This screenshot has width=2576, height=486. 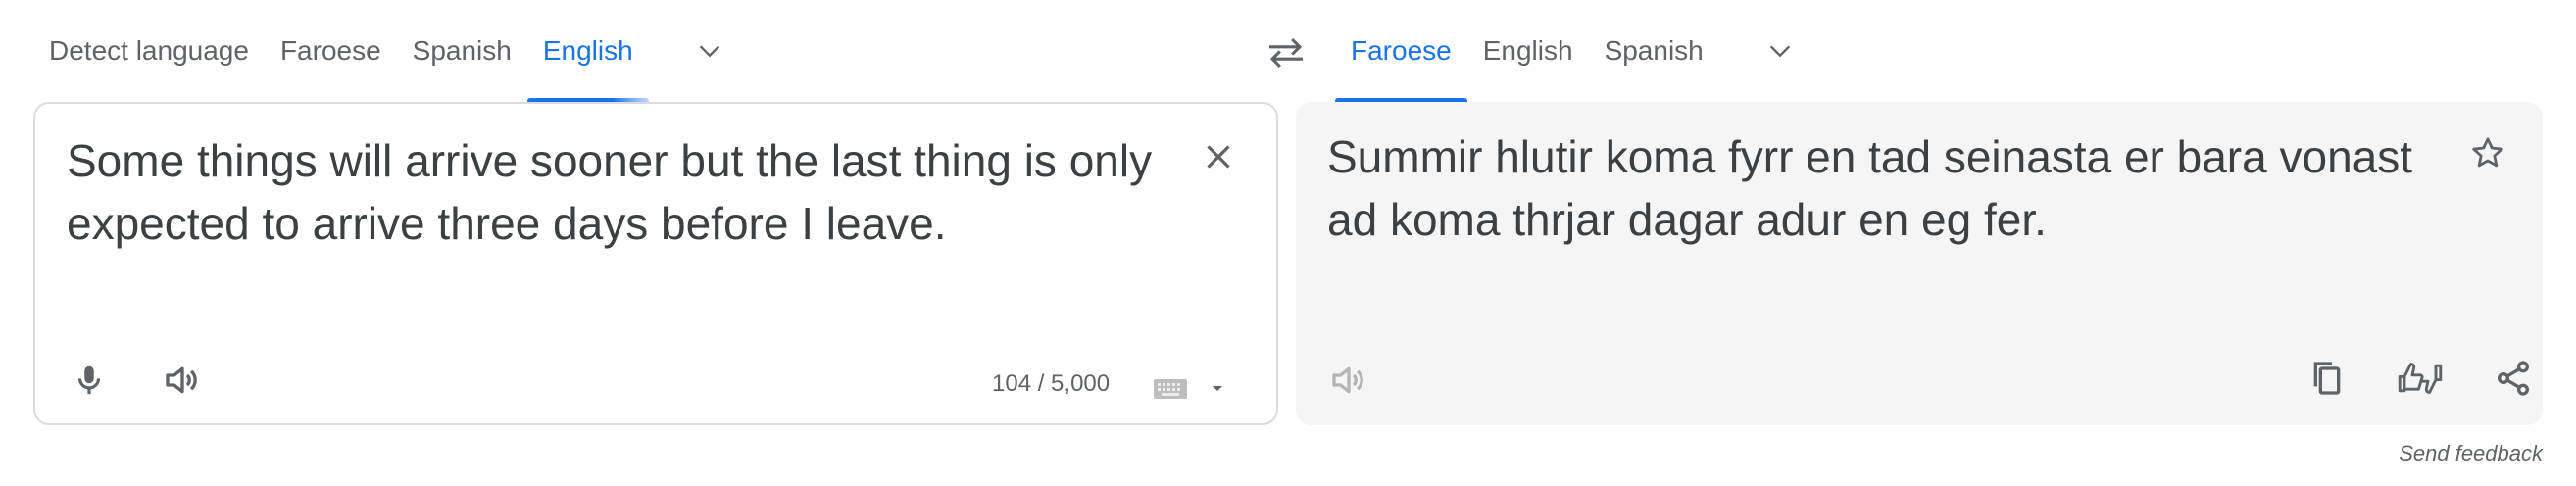 I want to click on save-translation-button, so click(x=2487, y=153).